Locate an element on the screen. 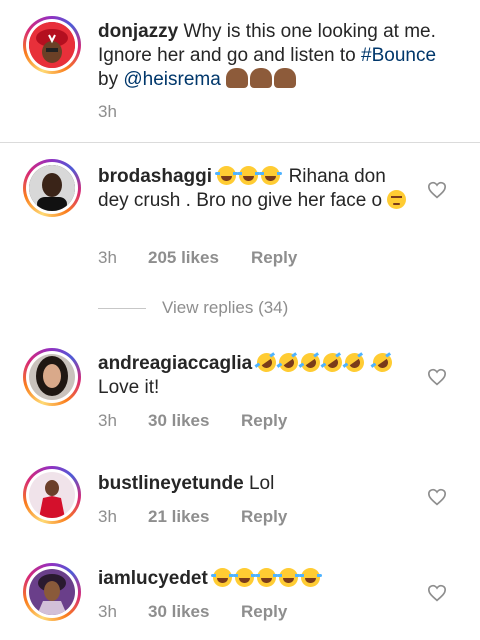  replies-line is located at coordinates (122, 308).